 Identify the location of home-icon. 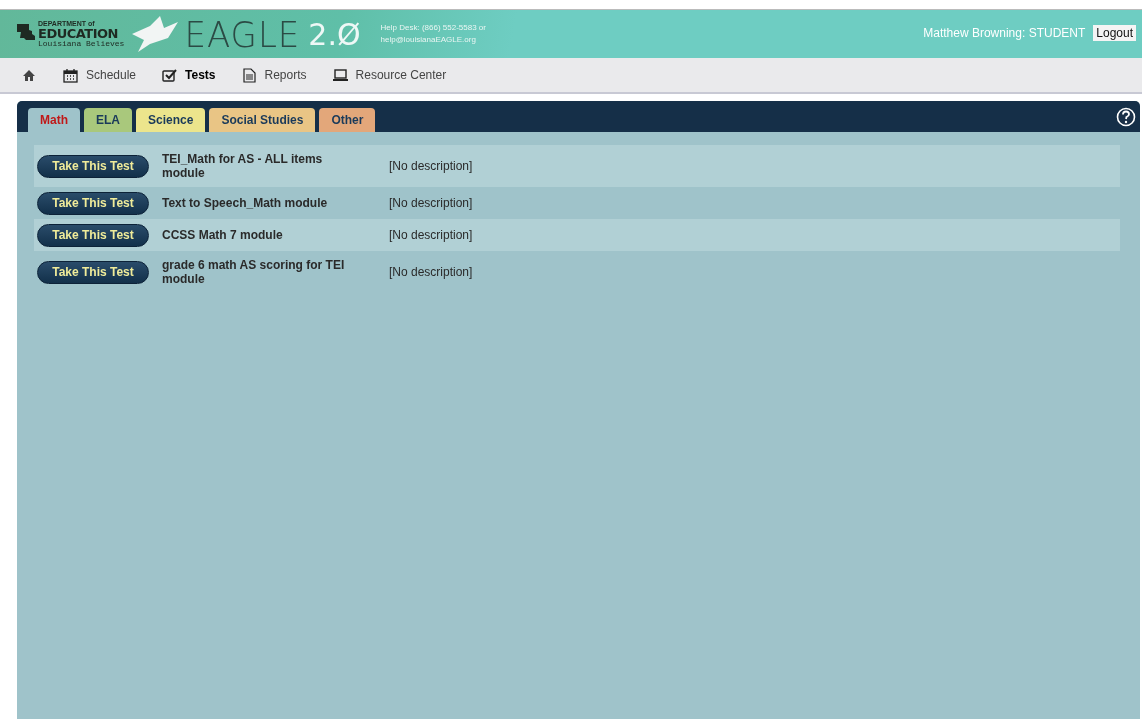
(29, 75).